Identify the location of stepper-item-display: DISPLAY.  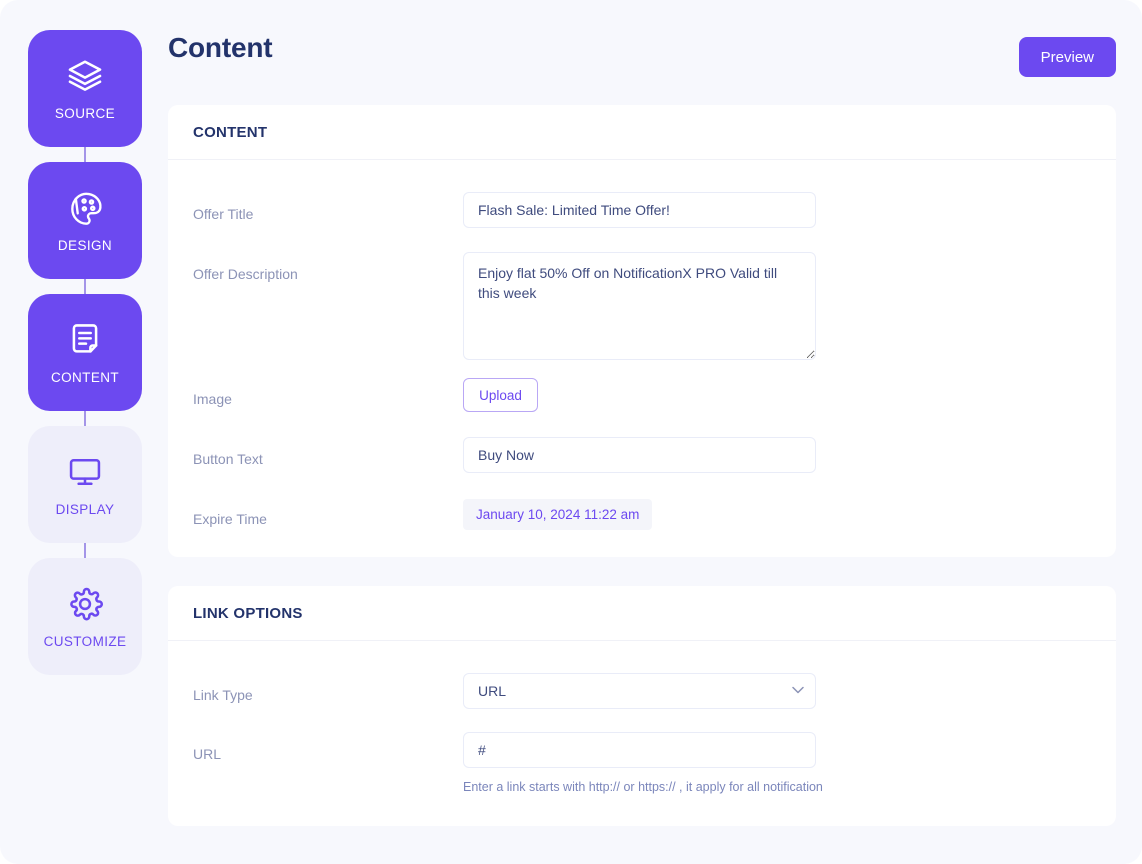
(85, 484).